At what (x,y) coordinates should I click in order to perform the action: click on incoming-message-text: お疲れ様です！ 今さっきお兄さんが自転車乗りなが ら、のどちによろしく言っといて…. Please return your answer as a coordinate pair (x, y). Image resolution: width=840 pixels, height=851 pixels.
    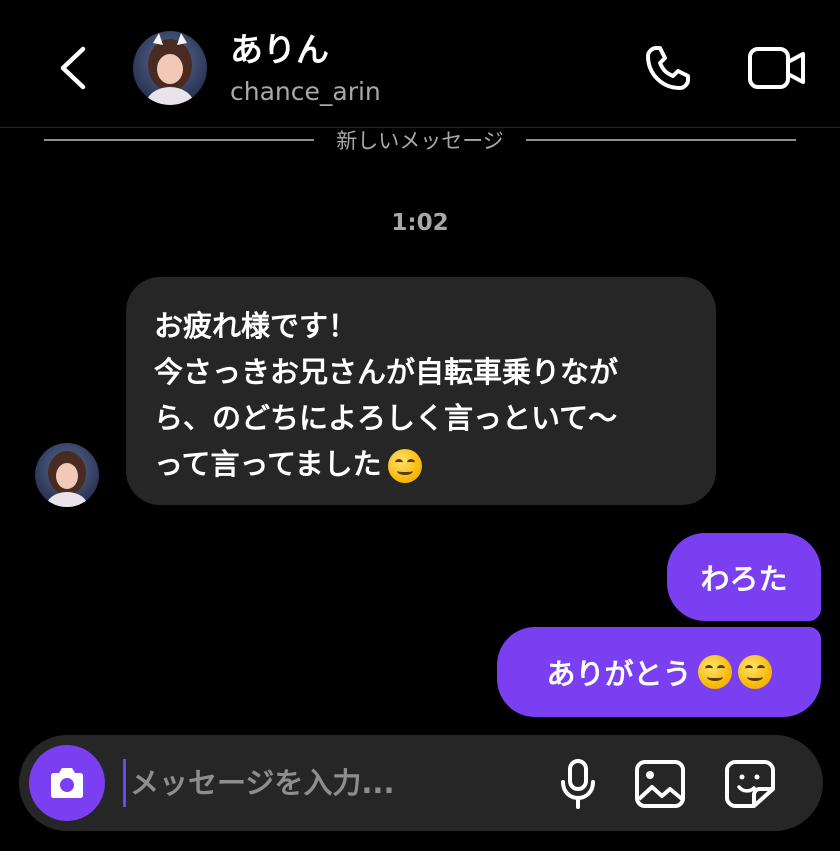
    Looking at the image, I should click on (386, 395).